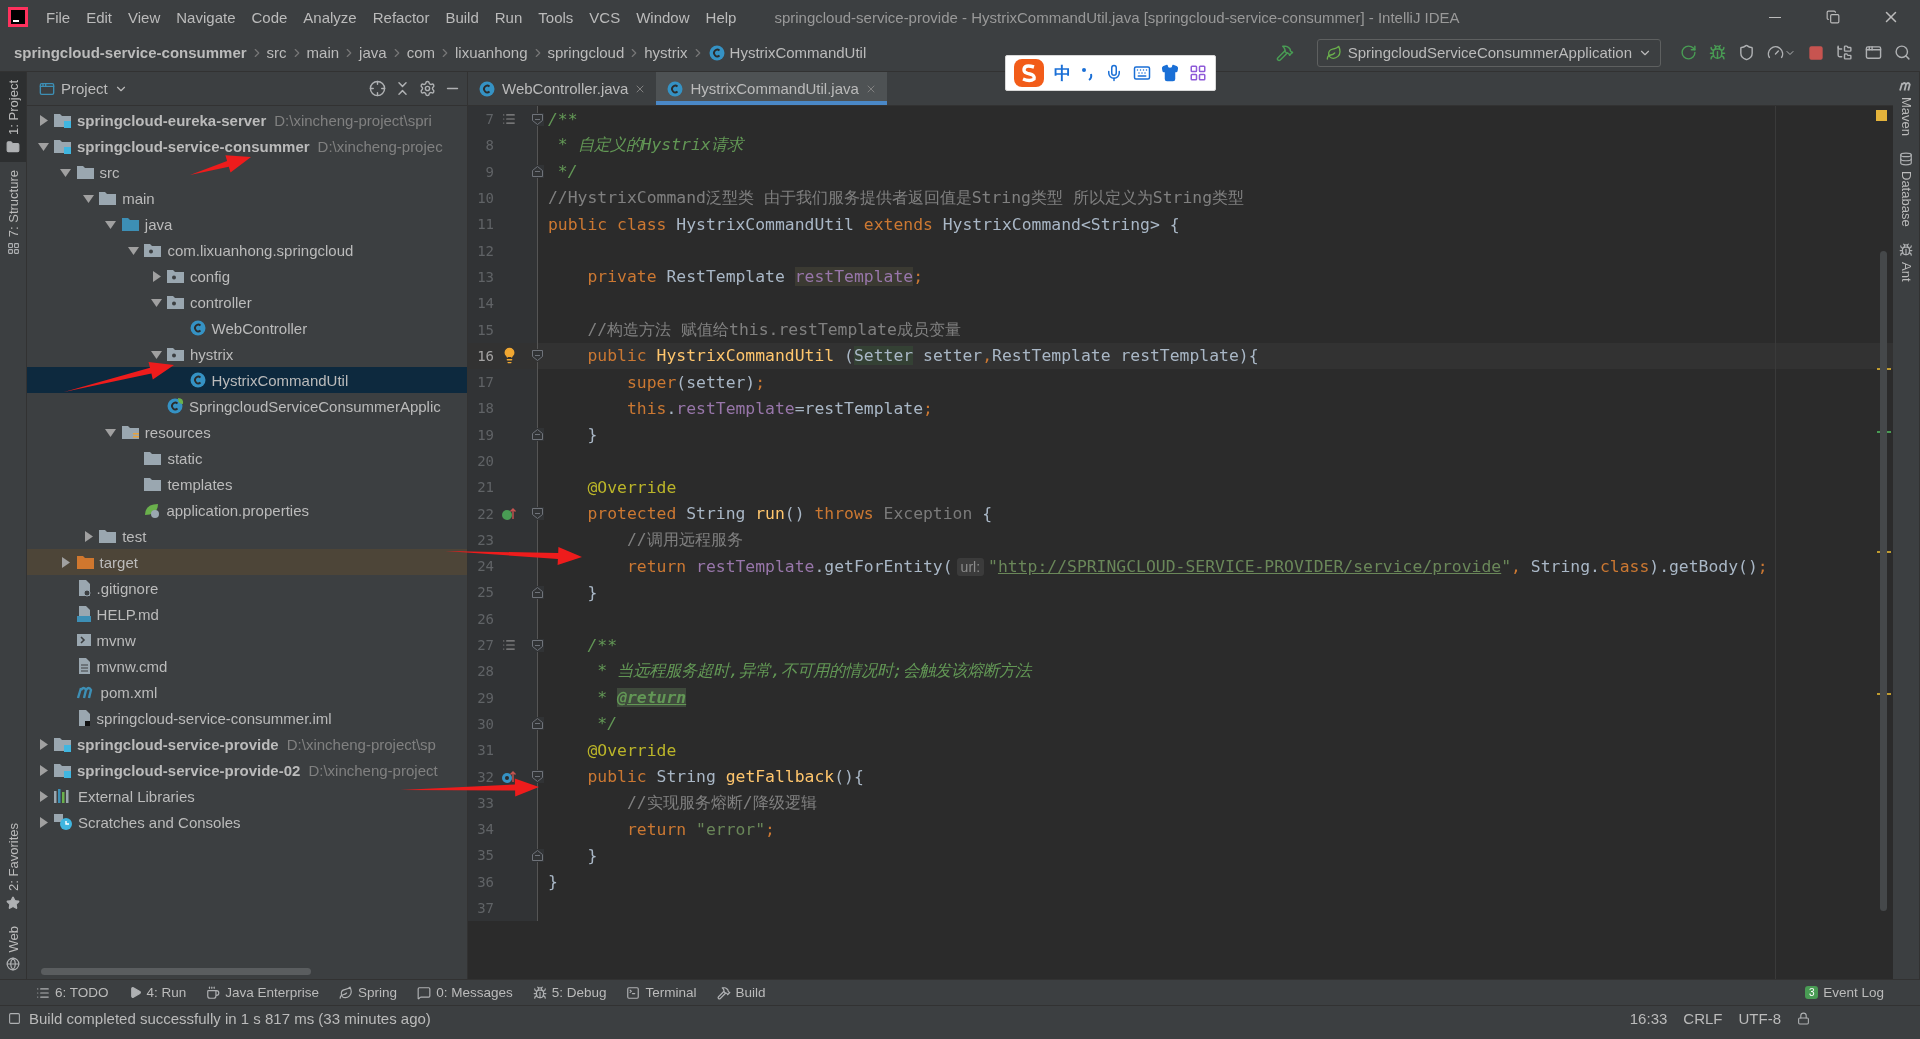 Image resolution: width=1920 pixels, height=1039 pixels. What do you see at coordinates (741, 992) in the screenshot?
I see `tool-window-button: Build` at bounding box center [741, 992].